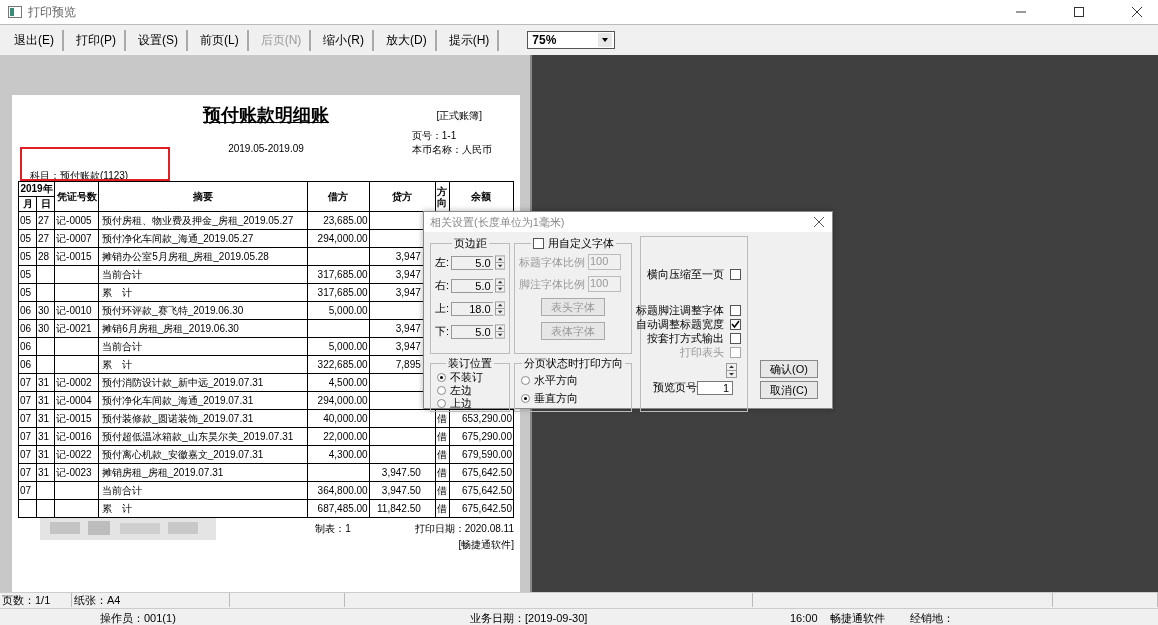 The height and width of the screenshot is (625, 1158). I want to click on table-cell: 23,685.00, so click(338, 220).